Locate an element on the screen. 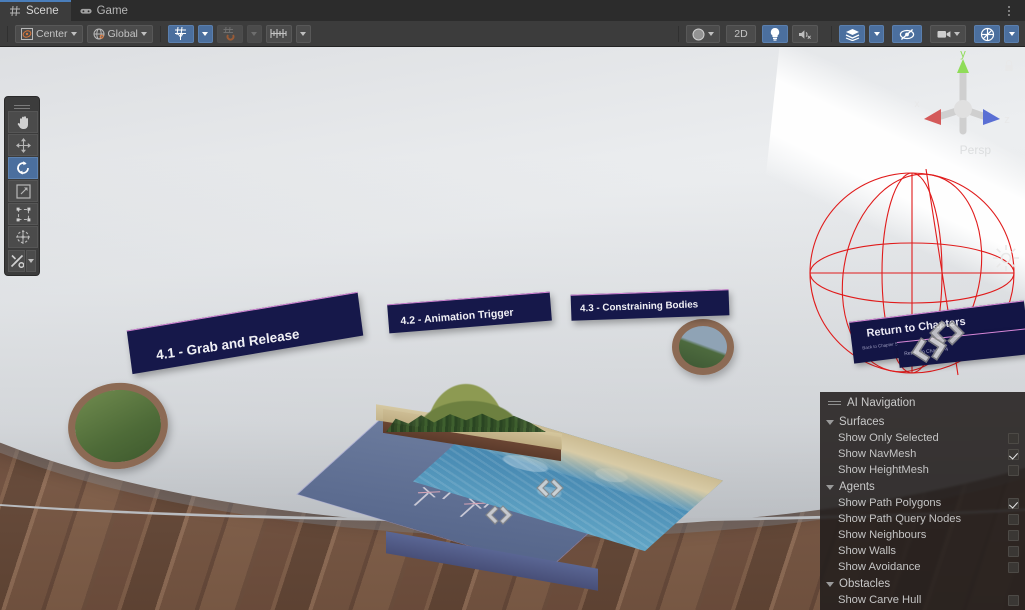 This screenshot has height=610, width=1025. toolbar-transform-group: Center Global is located at coordinates (84, 33).